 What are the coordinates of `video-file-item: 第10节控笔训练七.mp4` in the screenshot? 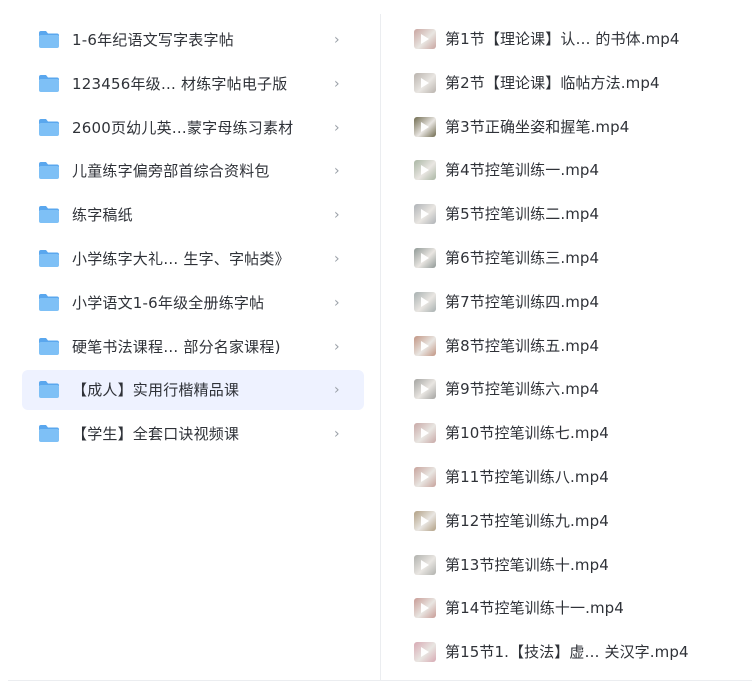 It's located at (575, 433).